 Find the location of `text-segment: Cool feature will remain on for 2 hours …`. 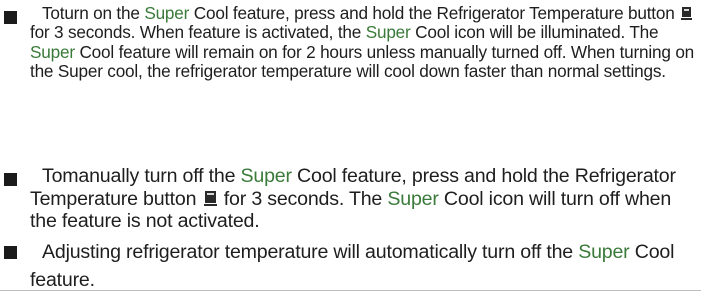

text-segment: Cool feature will remain on for 2 hours … is located at coordinates (362, 61).